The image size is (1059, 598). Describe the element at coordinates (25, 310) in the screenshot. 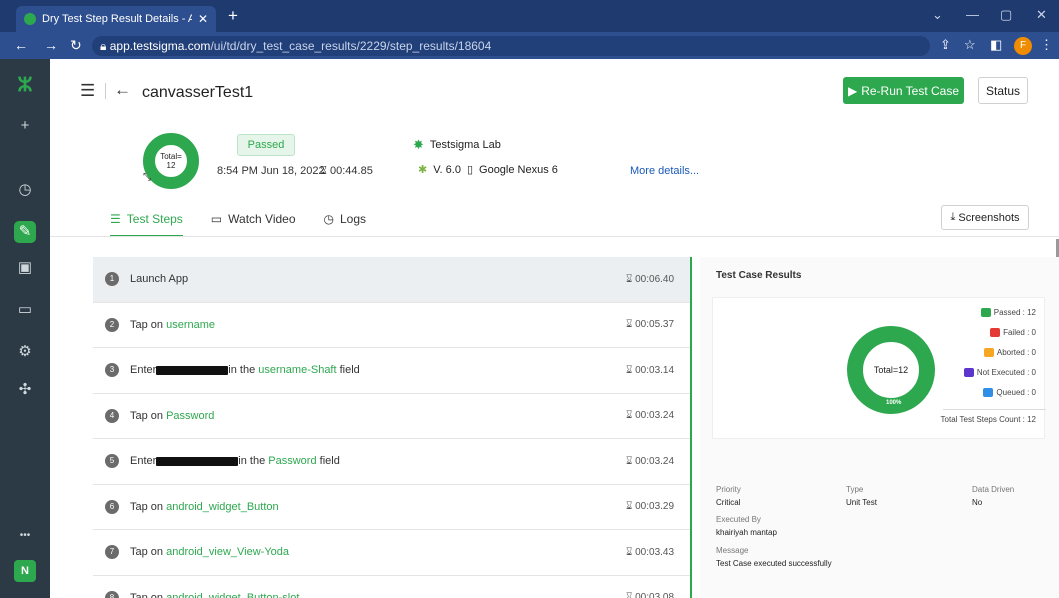

I see `monitor-icon: ▭` at that location.